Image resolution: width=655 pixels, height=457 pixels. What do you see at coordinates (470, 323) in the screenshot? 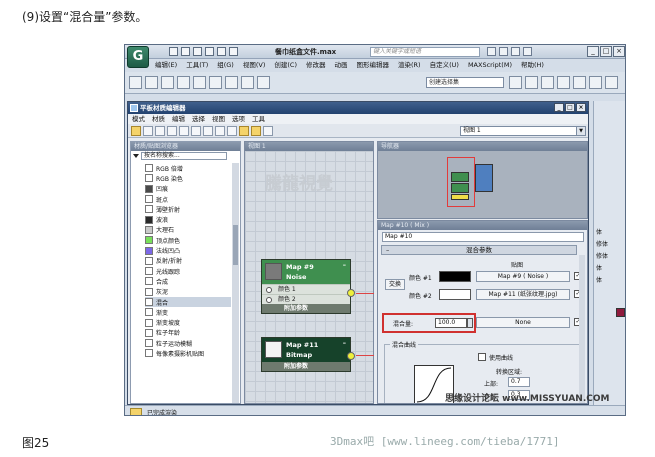
I see `mix-amount-spinner` at bounding box center [470, 323].